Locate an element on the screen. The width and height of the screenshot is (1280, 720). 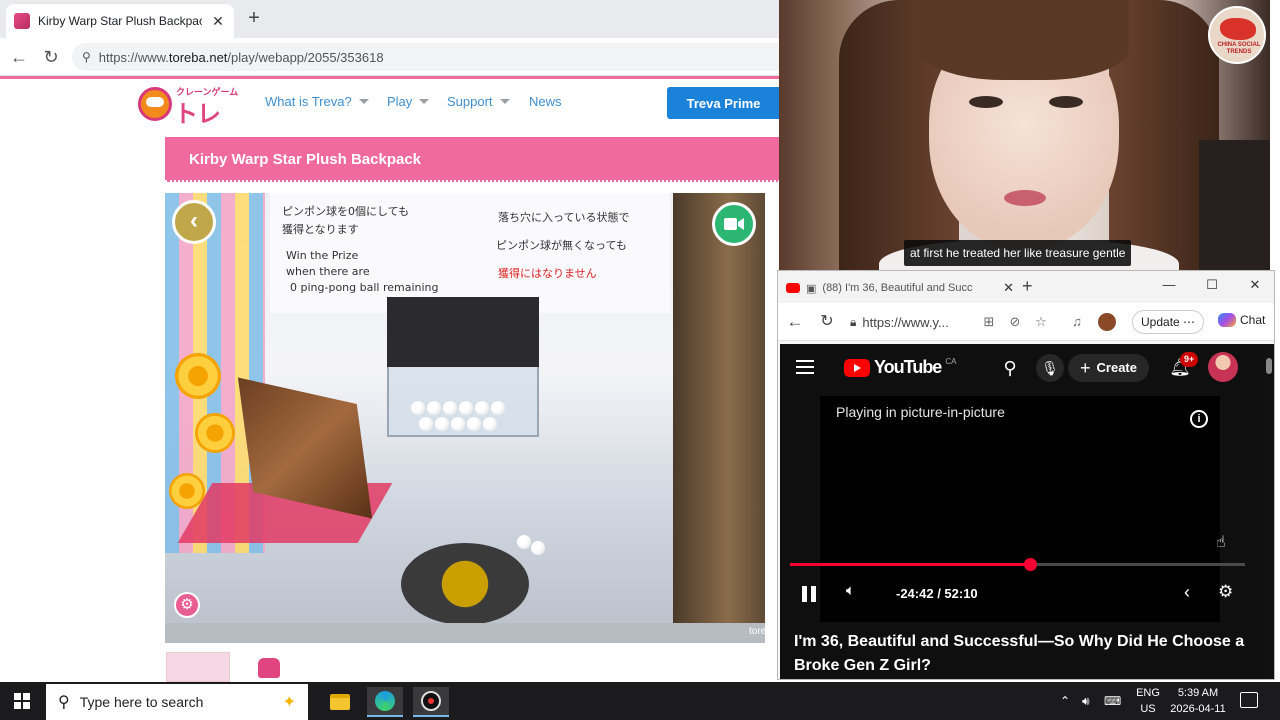
file-explorer-button is located at coordinates (340, 702).